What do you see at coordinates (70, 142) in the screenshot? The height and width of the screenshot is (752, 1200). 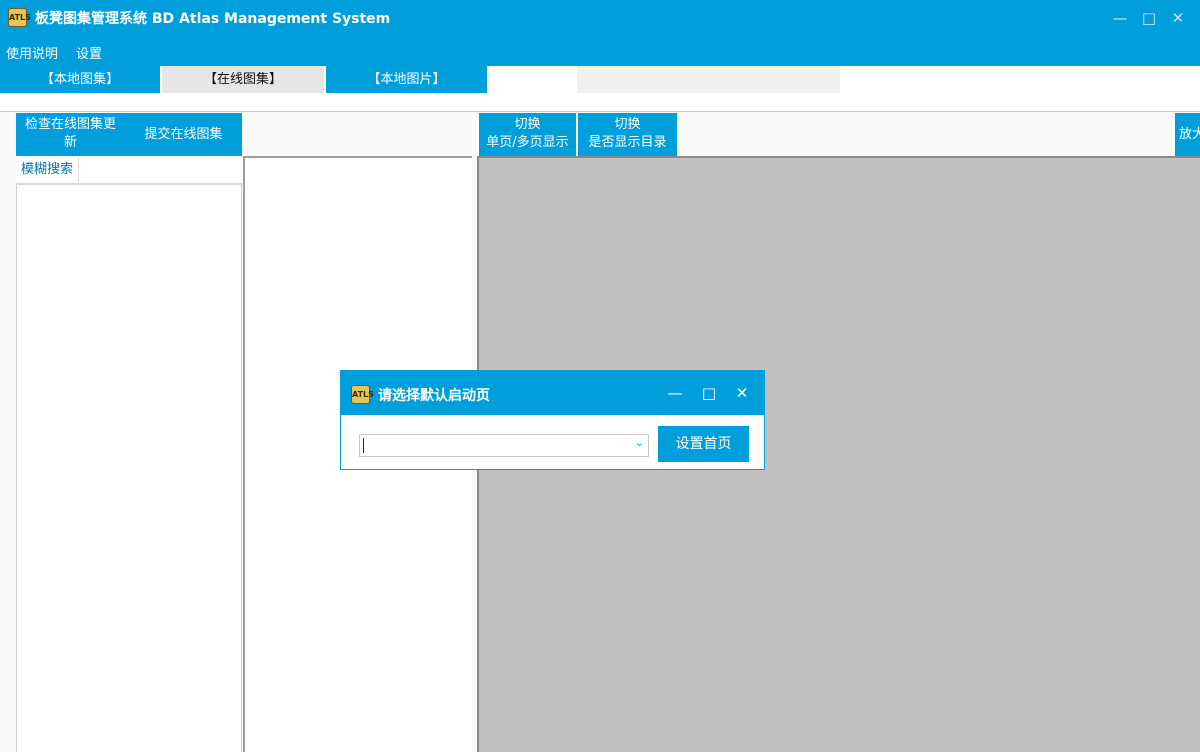 I see `check-update-label-line2: 新` at bounding box center [70, 142].